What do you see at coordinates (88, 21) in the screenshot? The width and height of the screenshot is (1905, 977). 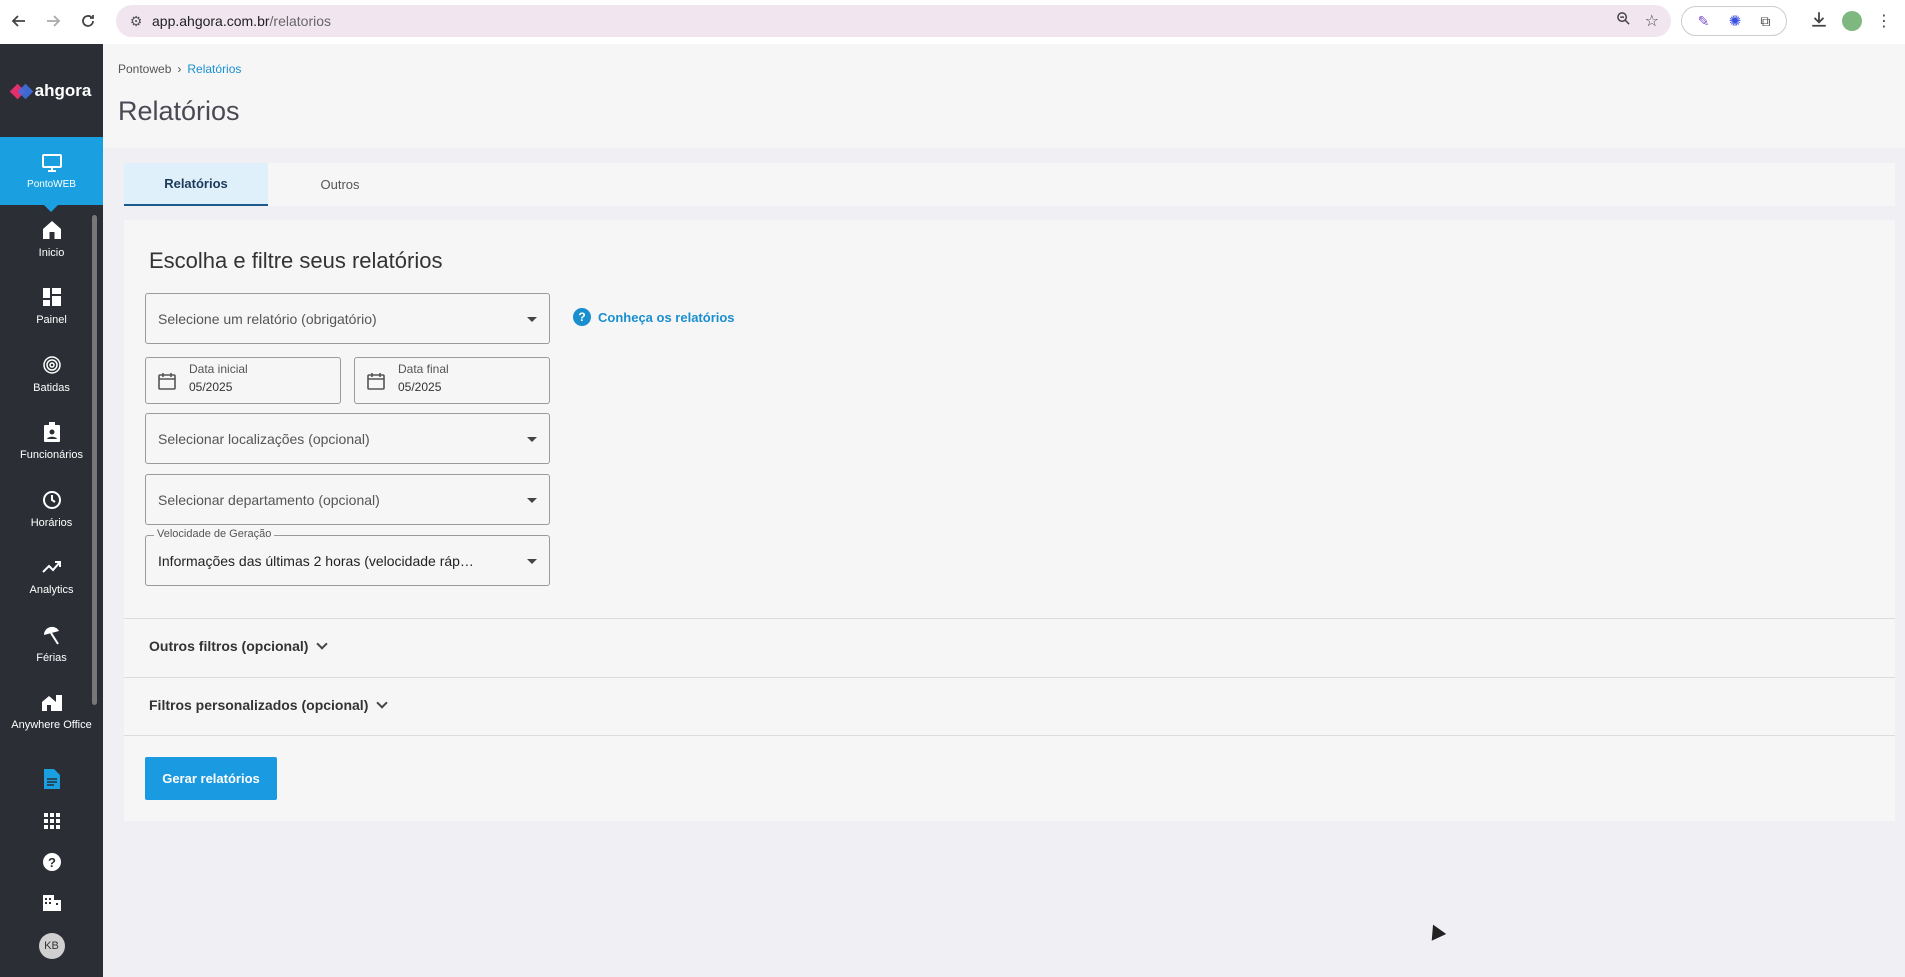 I see `reload-icon` at bounding box center [88, 21].